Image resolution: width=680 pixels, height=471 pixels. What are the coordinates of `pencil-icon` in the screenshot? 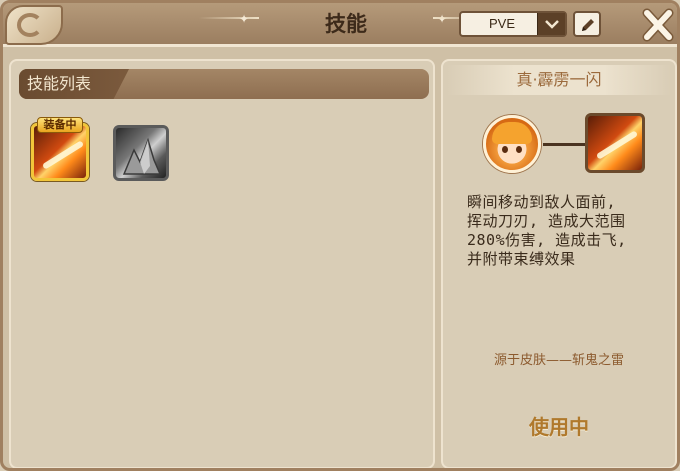 It's located at (588, 25).